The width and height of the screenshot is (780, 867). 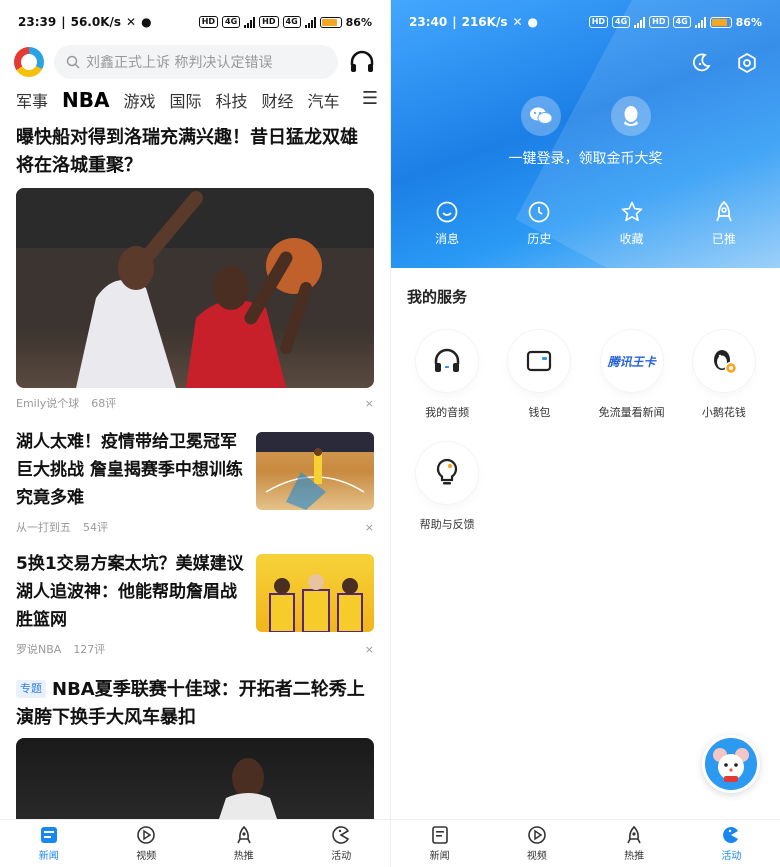 I want to click on tab-messages: 消息, so click(x=447, y=223).